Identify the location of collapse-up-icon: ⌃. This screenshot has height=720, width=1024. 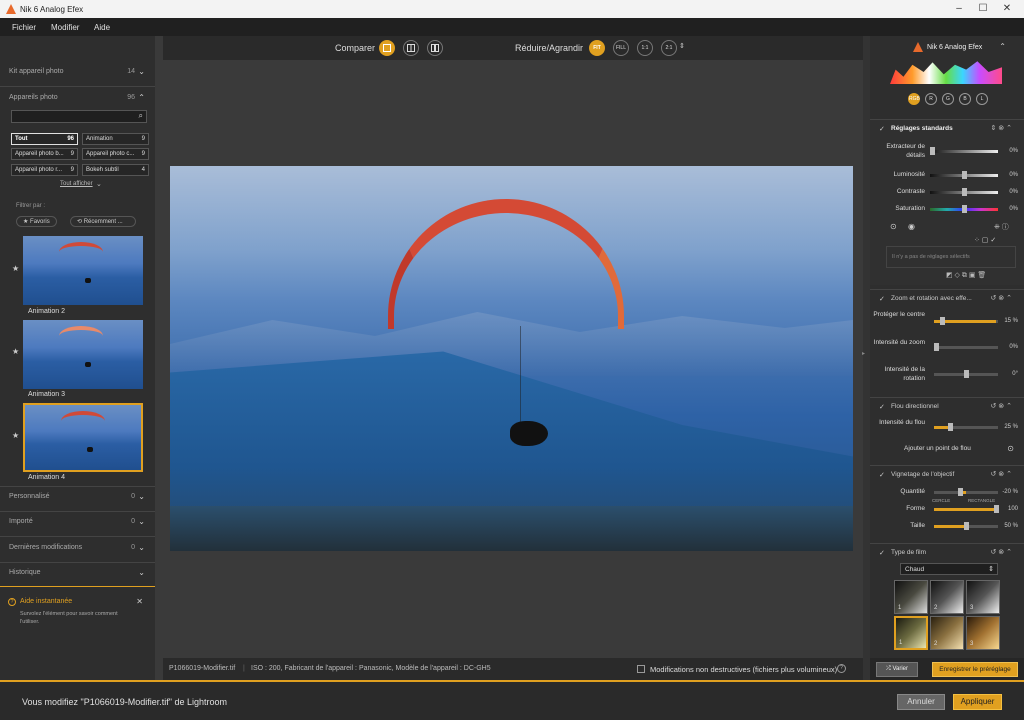
(1002, 46).